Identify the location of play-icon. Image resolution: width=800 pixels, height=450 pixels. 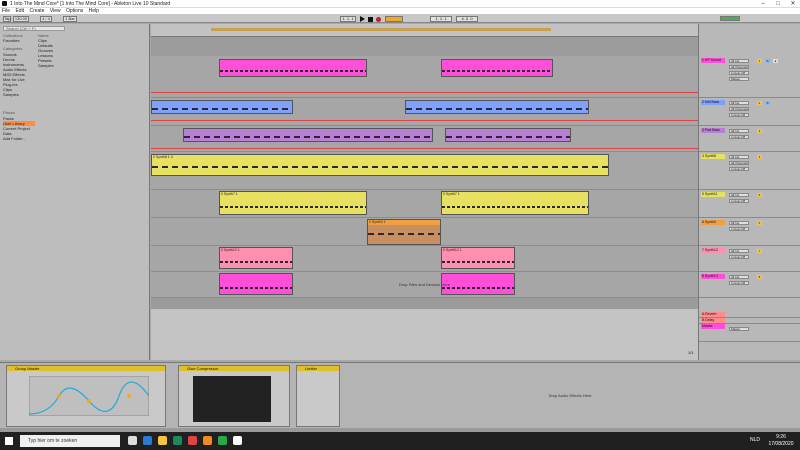
(362, 19).